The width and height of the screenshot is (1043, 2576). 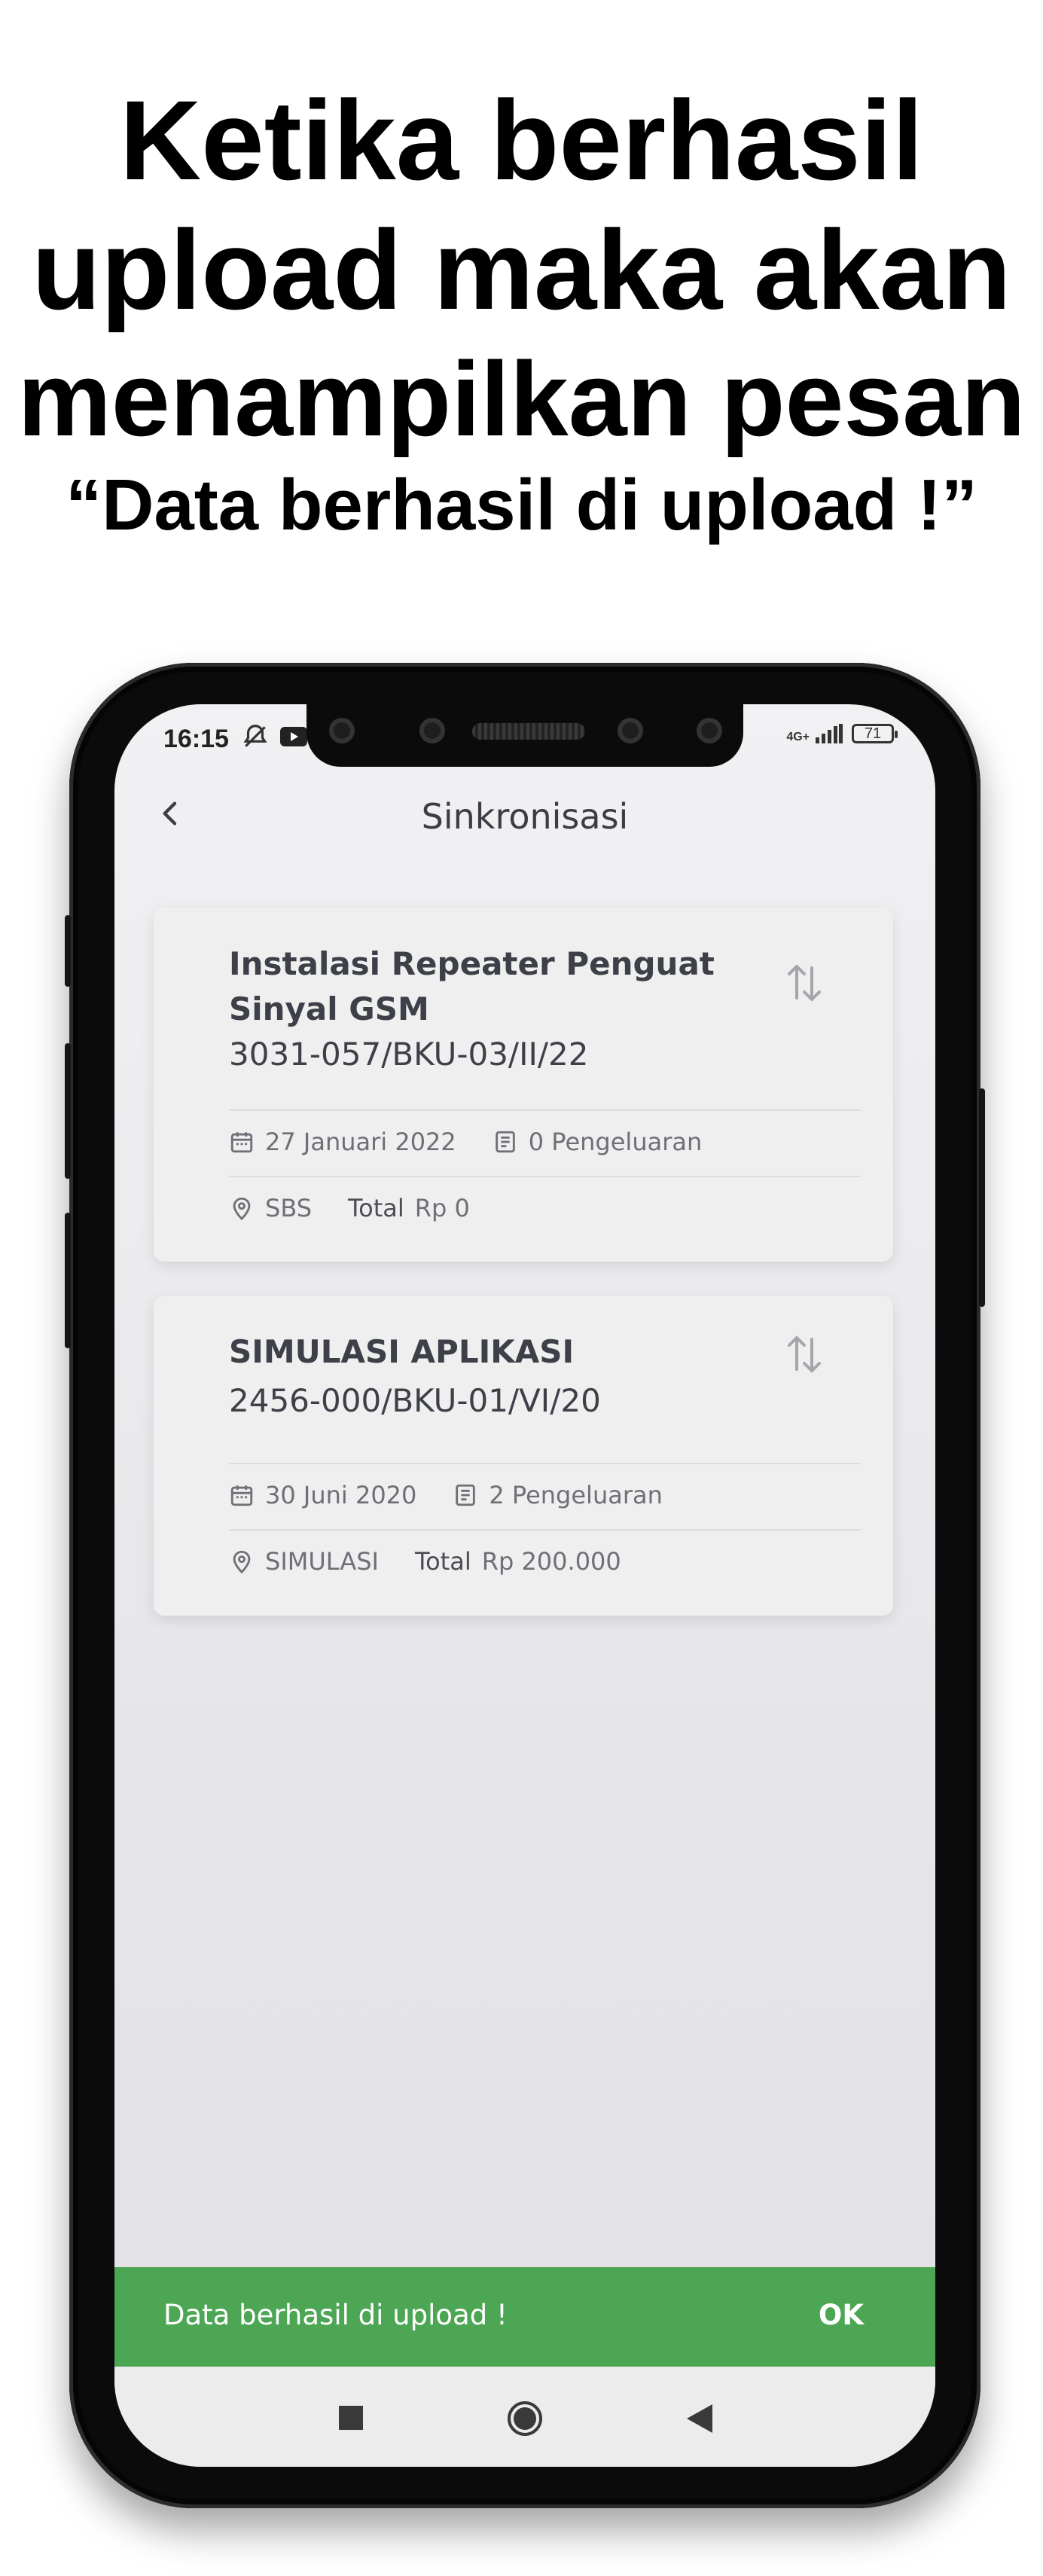 What do you see at coordinates (630, 731) in the screenshot?
I see `front-camera-2-icon` at bounding box center [630, 731].